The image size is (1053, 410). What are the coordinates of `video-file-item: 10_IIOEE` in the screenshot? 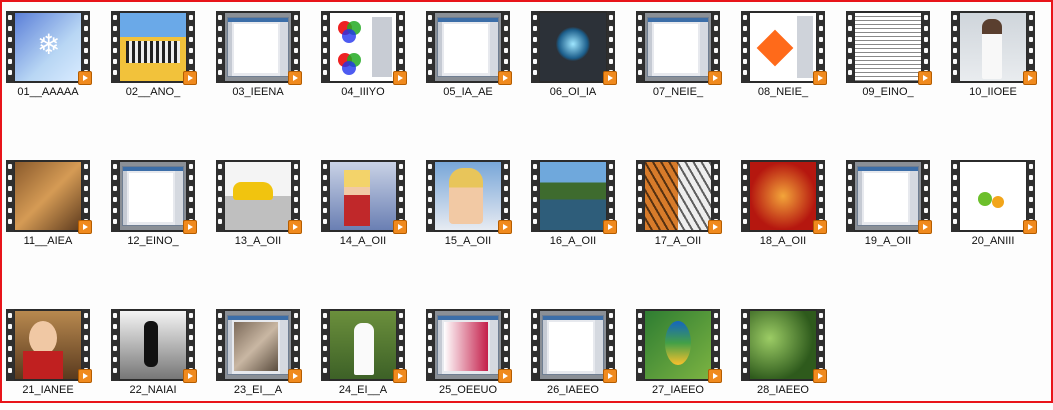 It's located at (997, 57).